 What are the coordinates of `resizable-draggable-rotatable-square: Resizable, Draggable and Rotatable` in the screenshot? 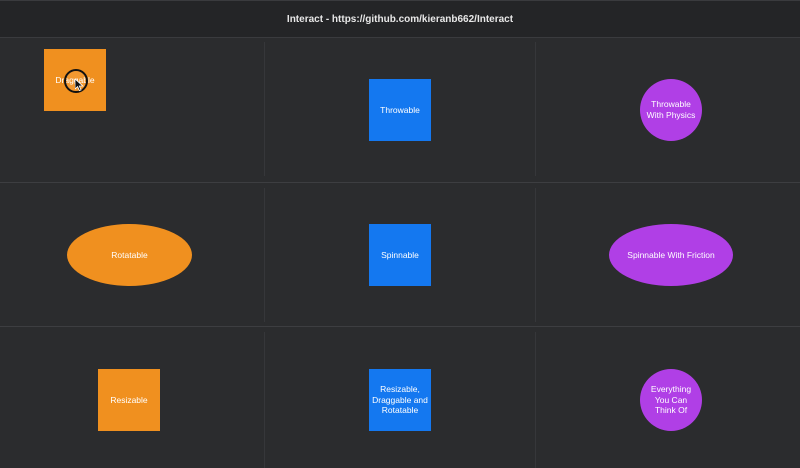 It's located at (400, 400).